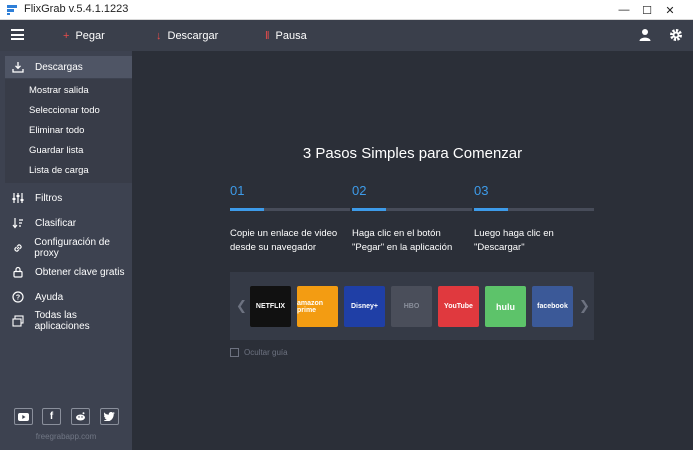  What do you see at coordinates (17, 248) in the screenshot?
I see `link-icon` at bounding box center [17, 248].